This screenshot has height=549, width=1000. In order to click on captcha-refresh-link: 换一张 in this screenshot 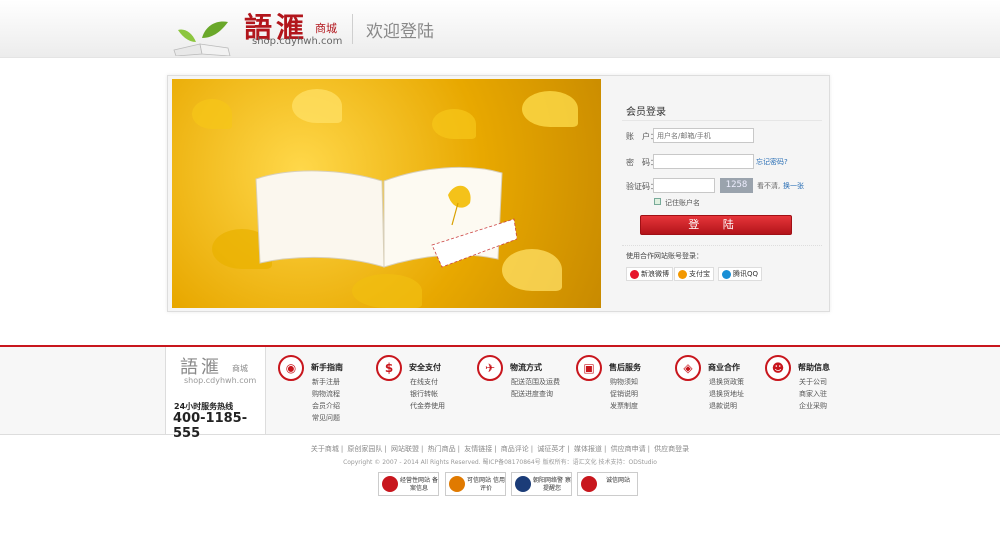, I will do `click(793, 186)`.